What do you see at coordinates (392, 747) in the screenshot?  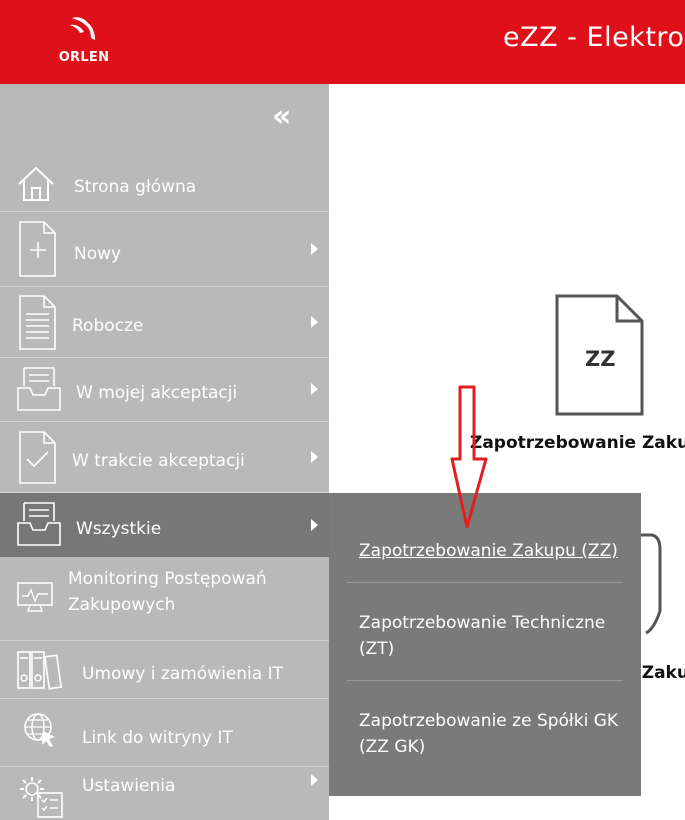 I see `submenu-item-label-line2: (ZZ GK)` at bounding box center [392, 747].